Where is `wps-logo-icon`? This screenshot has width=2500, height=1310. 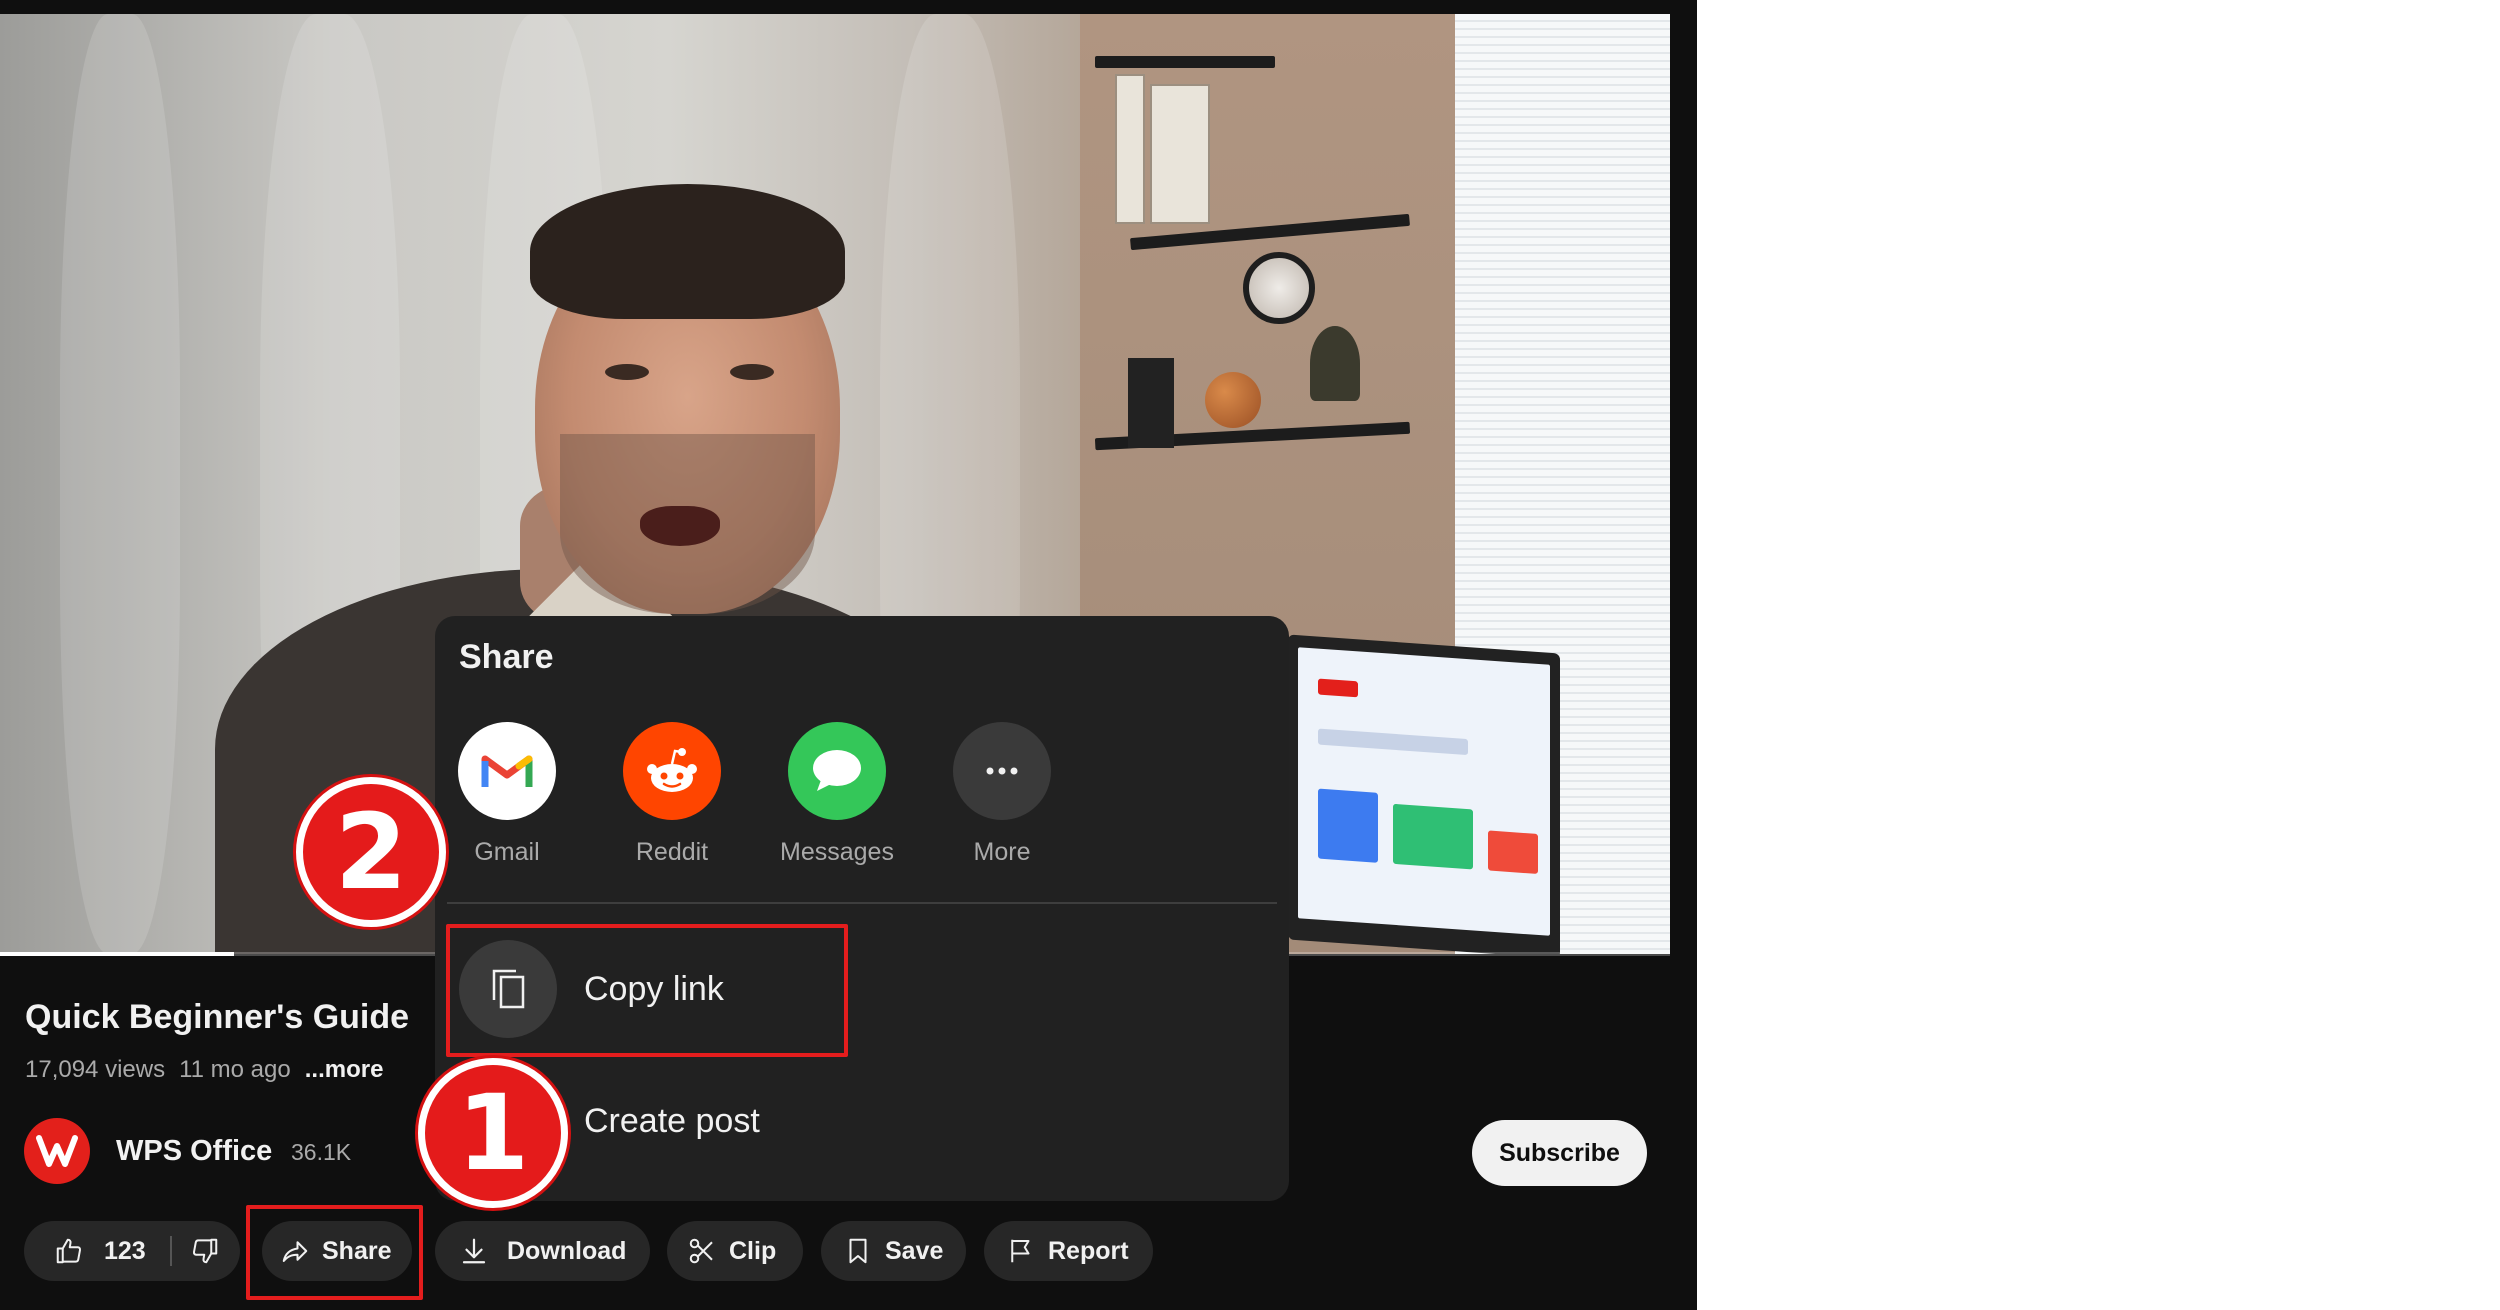
wps-logo-icon is located at coordinates (57, 1151).